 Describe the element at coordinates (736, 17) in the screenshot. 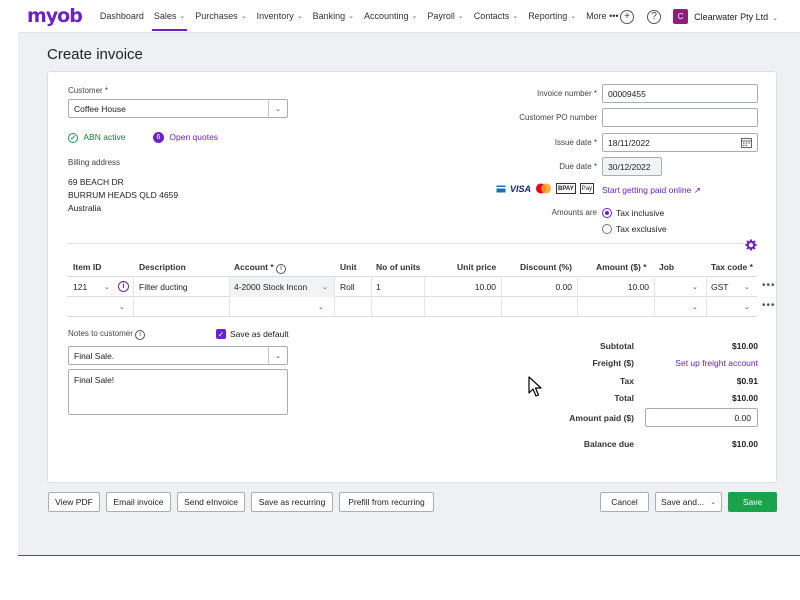

I see `company-switcher: Clearwater Pty Ltd ⌄` at that location.